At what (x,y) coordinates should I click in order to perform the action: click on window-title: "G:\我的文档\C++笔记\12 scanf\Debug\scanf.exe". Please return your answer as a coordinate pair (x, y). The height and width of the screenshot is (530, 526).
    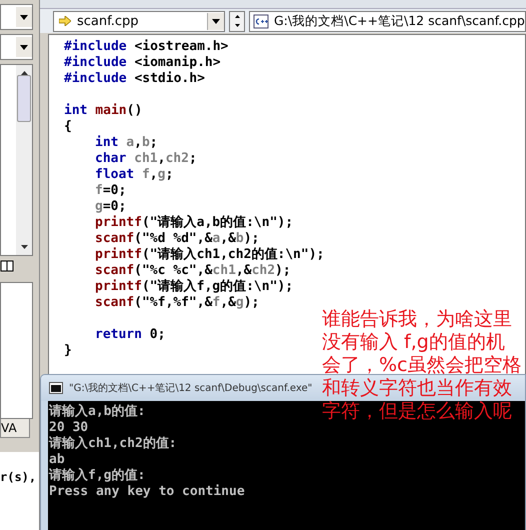
    Looking at the image, I should click on (190, 388).